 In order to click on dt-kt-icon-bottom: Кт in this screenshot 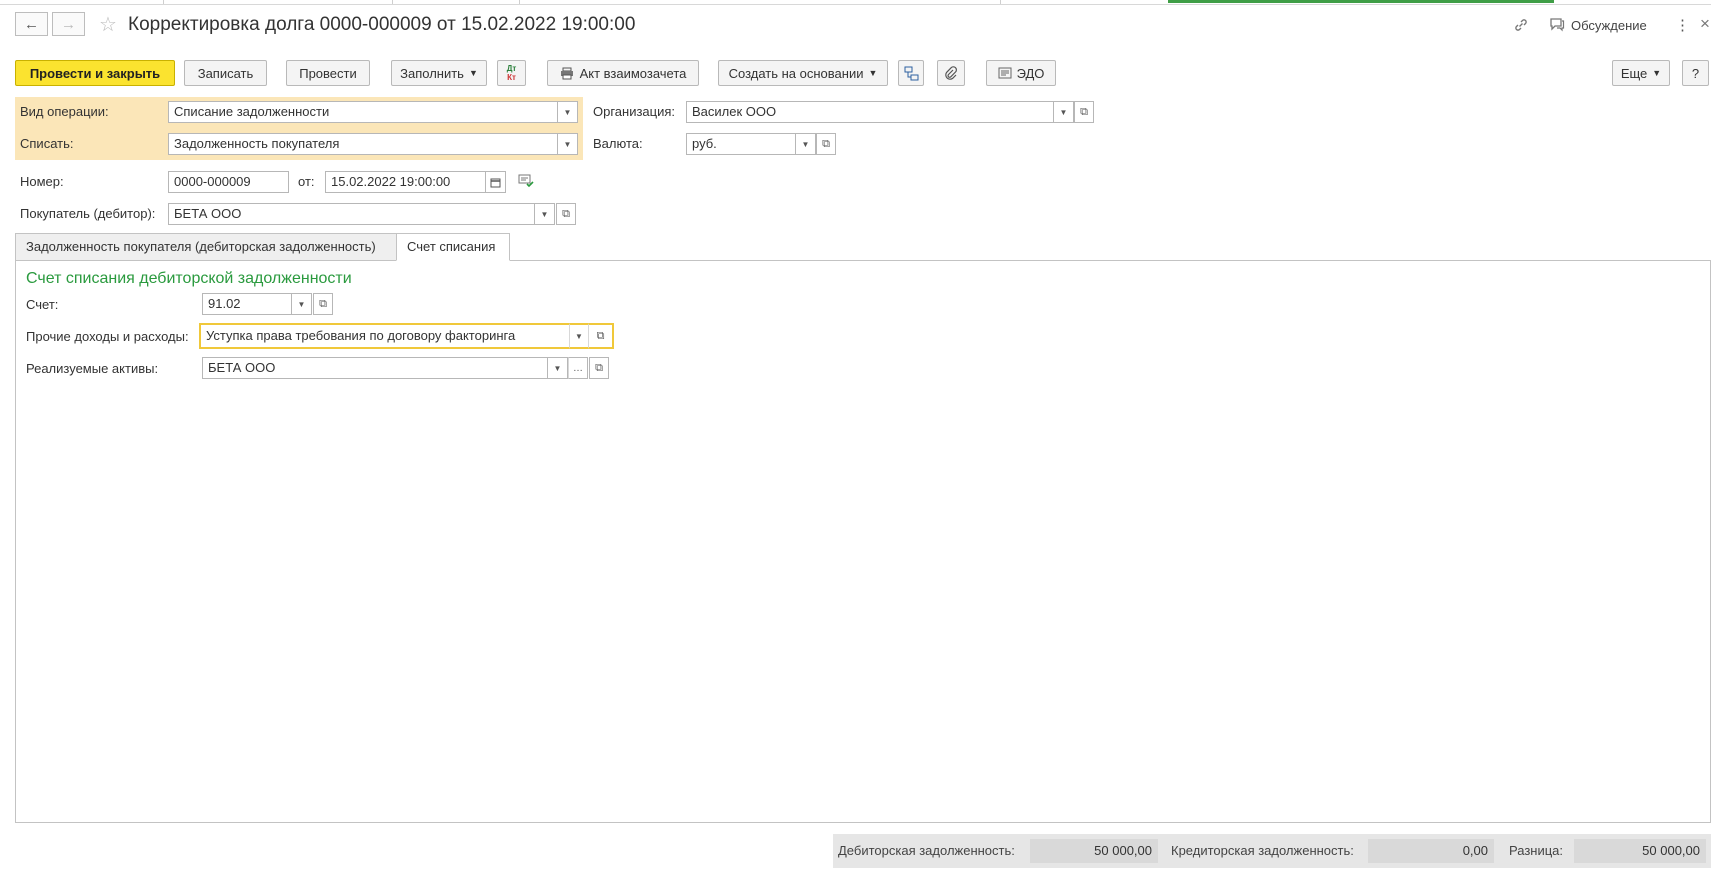, I will do `click(511, 77)`.